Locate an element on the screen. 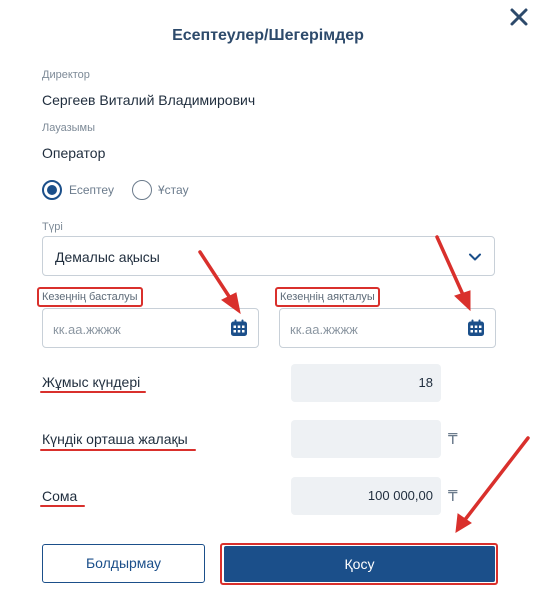 The height and width of the screenshot is (608, 536). director-label: Директор is located at coordinates (66, 75).